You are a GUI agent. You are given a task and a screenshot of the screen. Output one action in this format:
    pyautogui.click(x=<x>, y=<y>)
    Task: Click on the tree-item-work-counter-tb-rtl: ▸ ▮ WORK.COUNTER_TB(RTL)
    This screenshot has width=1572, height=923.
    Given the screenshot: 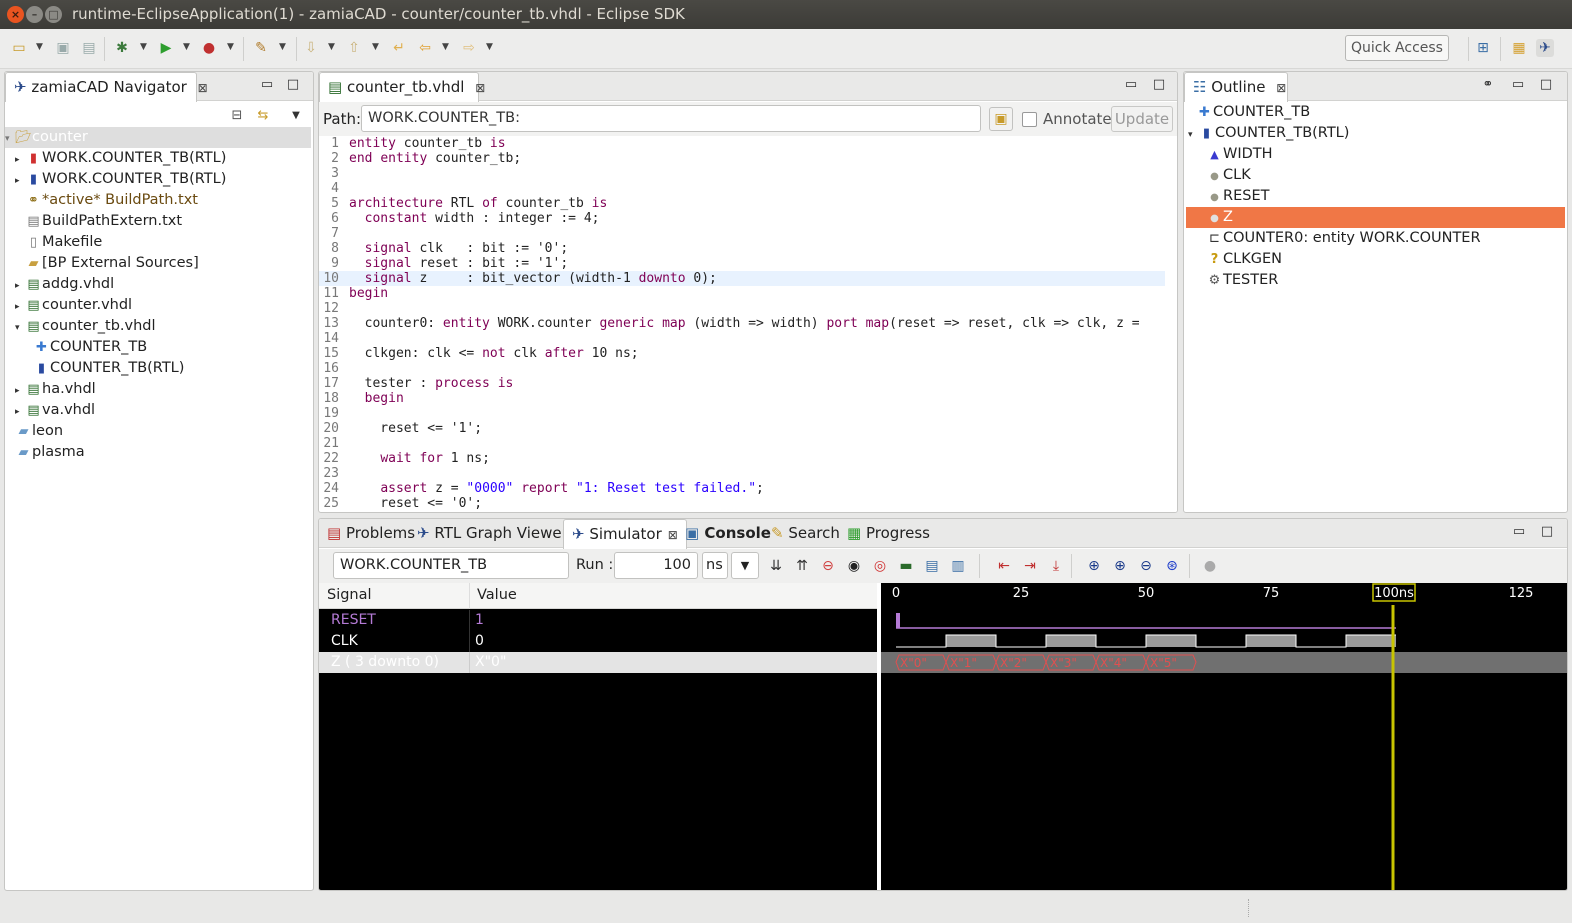 What is the action you would take?
    pyautogui.click(x=120, y=158)
    